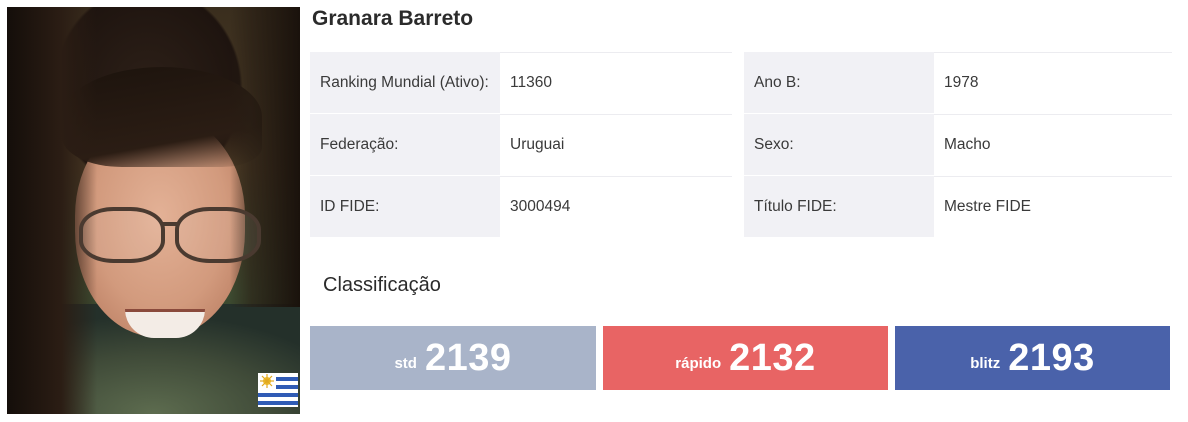 This screenshot has height=422, width=1188. What do you see at coordinates (616, 144) in the screenshot?
I see `federation-value: Uruguai` at bounding box center [616, 144].